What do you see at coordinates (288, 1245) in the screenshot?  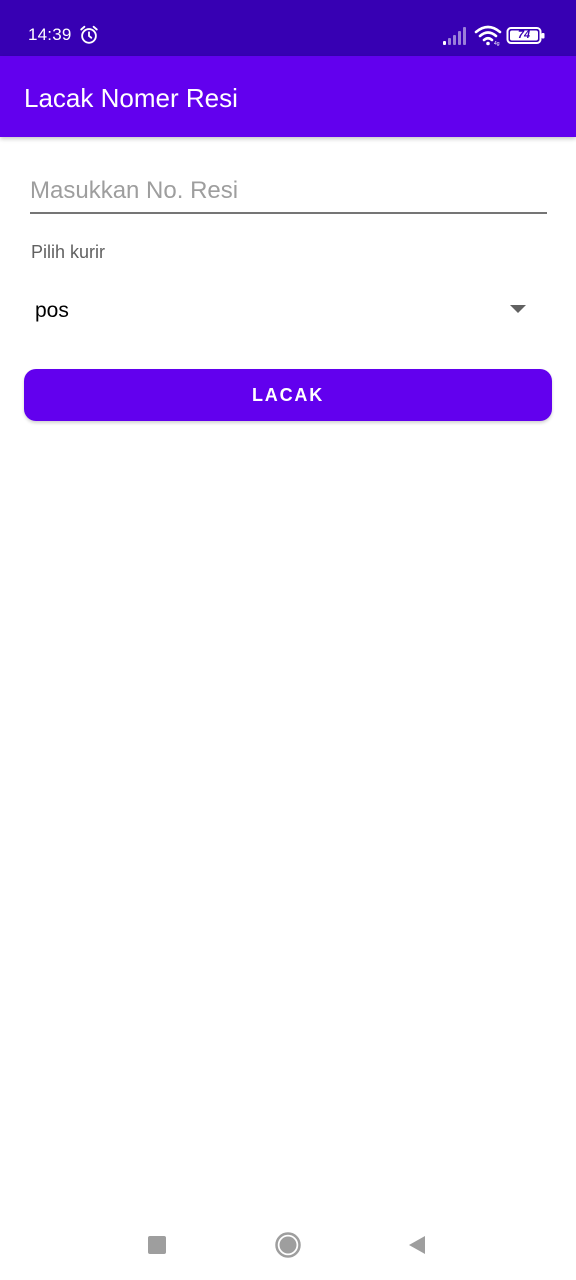 I see `home-icon` at bounding box center [288, 1245].